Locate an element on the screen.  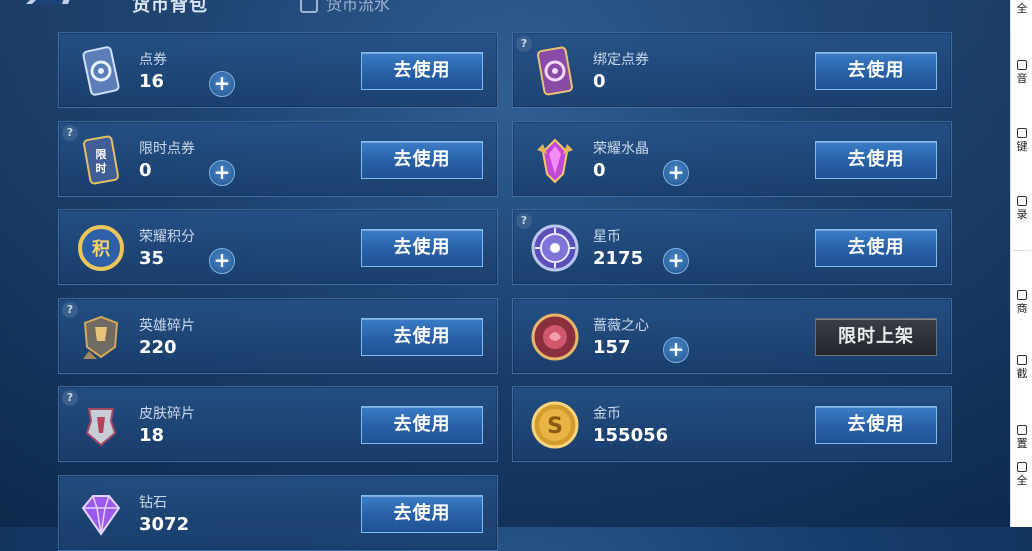
side-panel-item: 截 is located at coordinates (1021, 367).